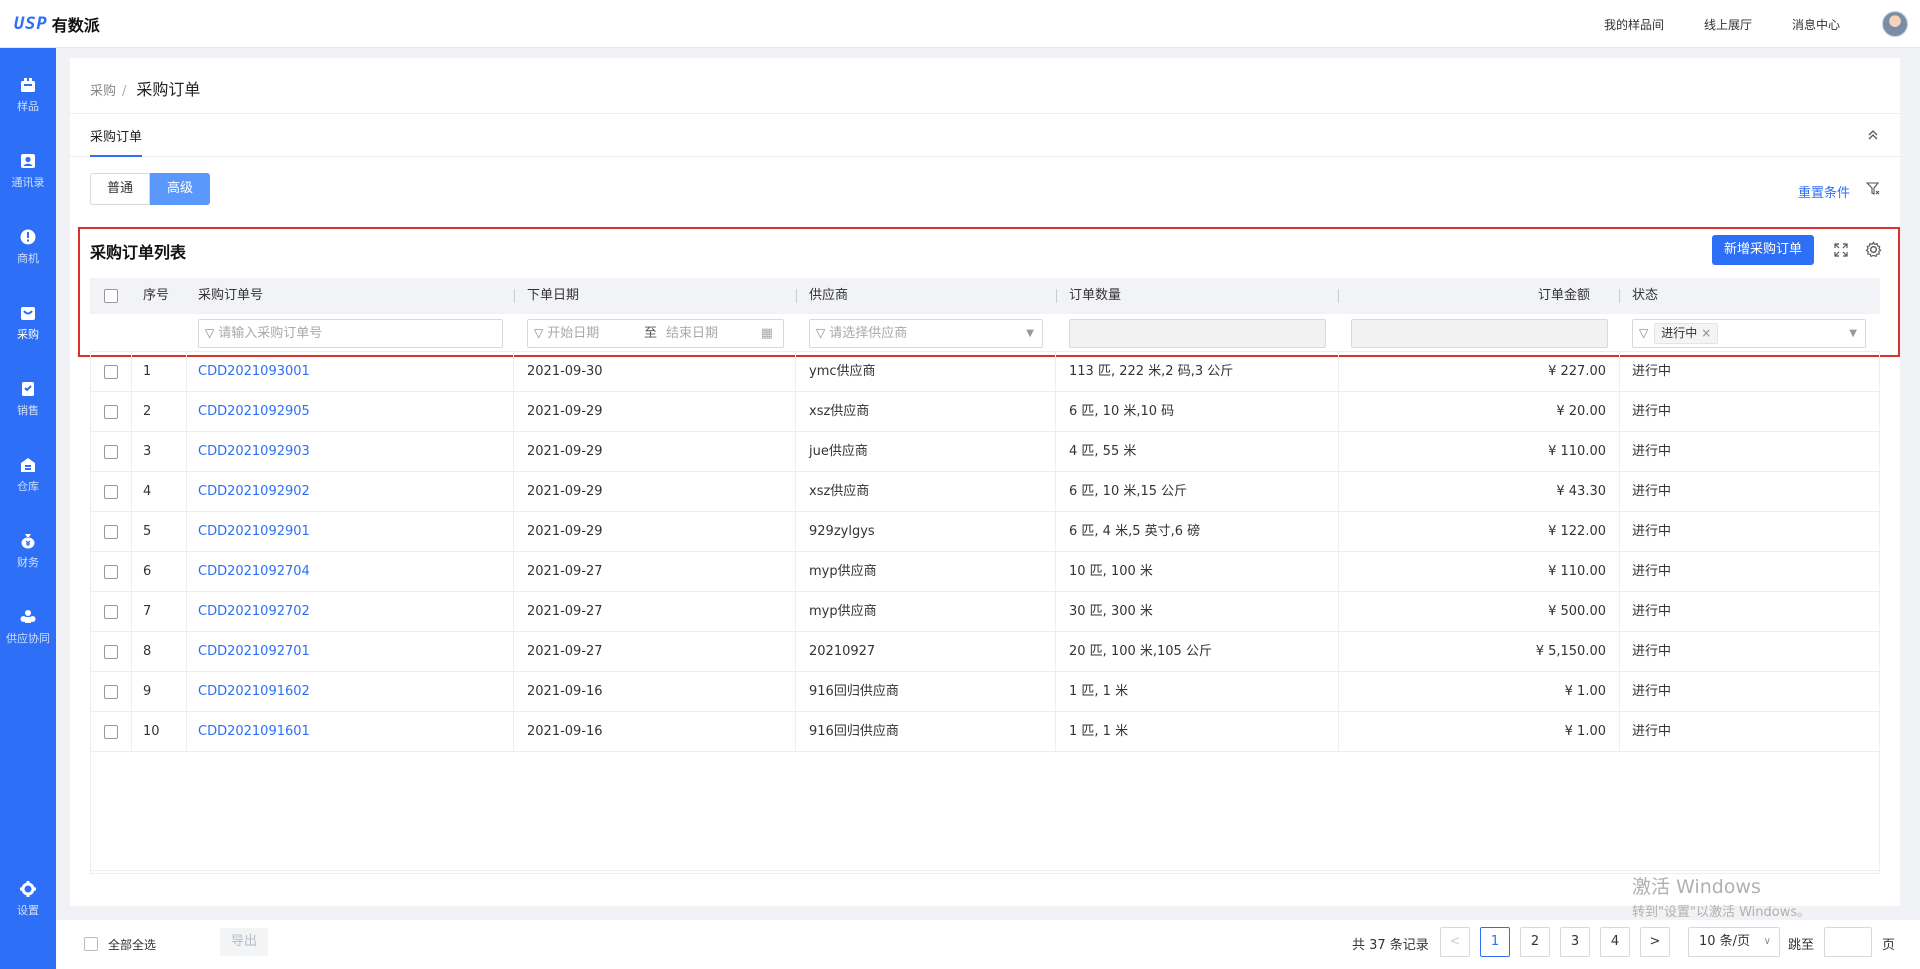  I want to click on sidebar-item-settings: 设置, so click(28, 899).